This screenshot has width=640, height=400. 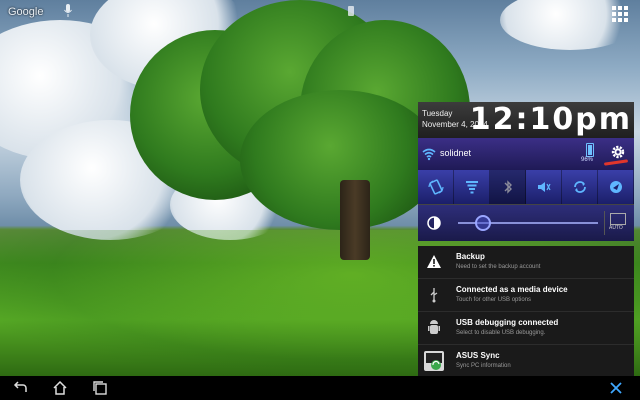 I want to click on google-search-label: Google, so click(x=25, y=12).